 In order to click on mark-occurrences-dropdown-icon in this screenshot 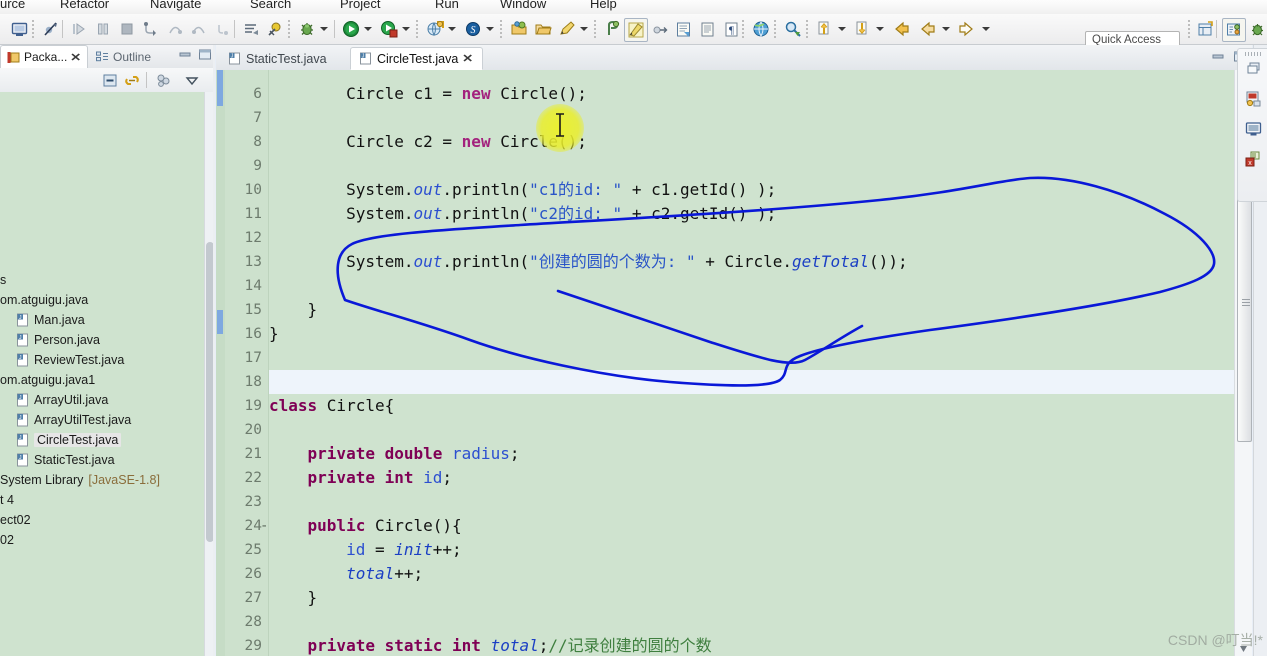, I will do `click(583, 29)`.